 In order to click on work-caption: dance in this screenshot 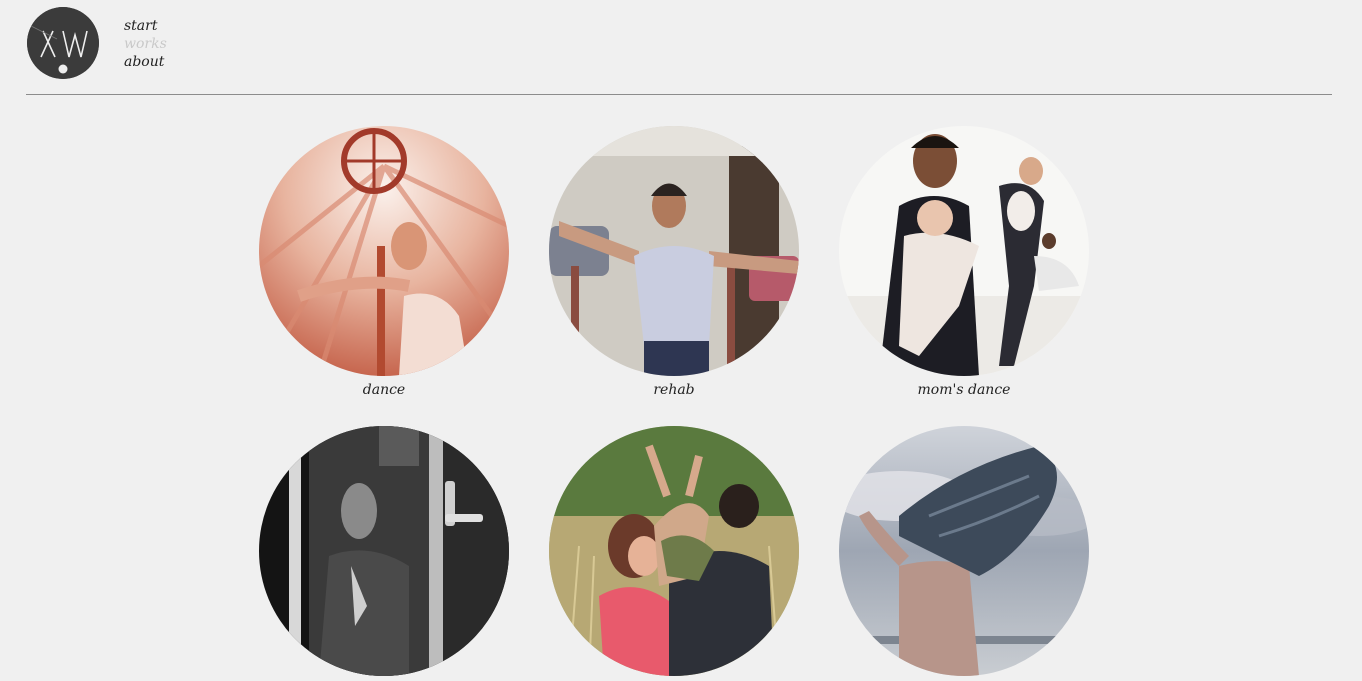, I will do `click(384, 390)`.